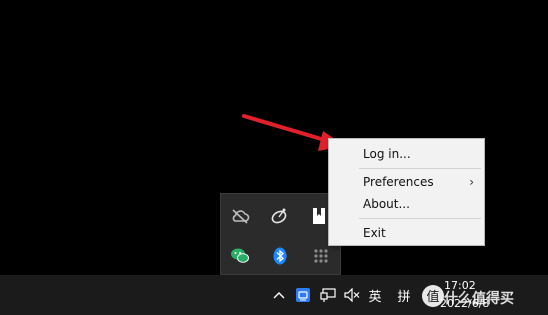 This screenshot has width=548, height=315. What do you see at coordinates (280, 256) in the screenshot?
I see `bluetooth-icon` at bounding box center [280, 256].